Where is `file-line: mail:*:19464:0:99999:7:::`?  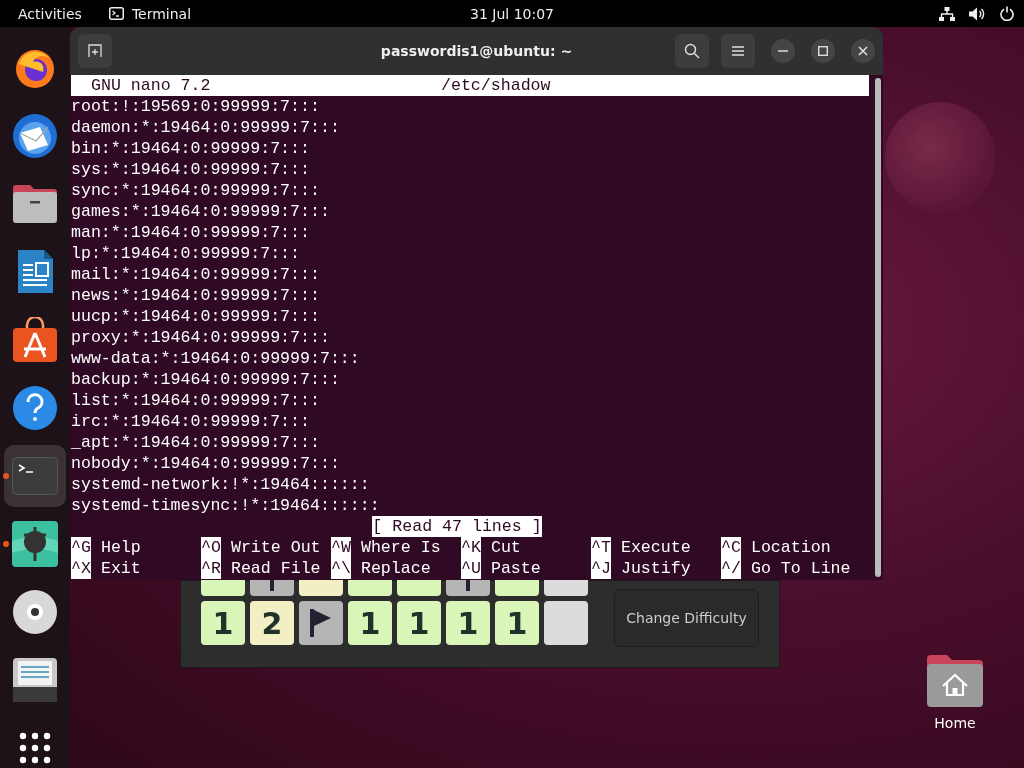 file-line: mail:*:19464:0:99999:7::: is located at coordinates (195, 274).